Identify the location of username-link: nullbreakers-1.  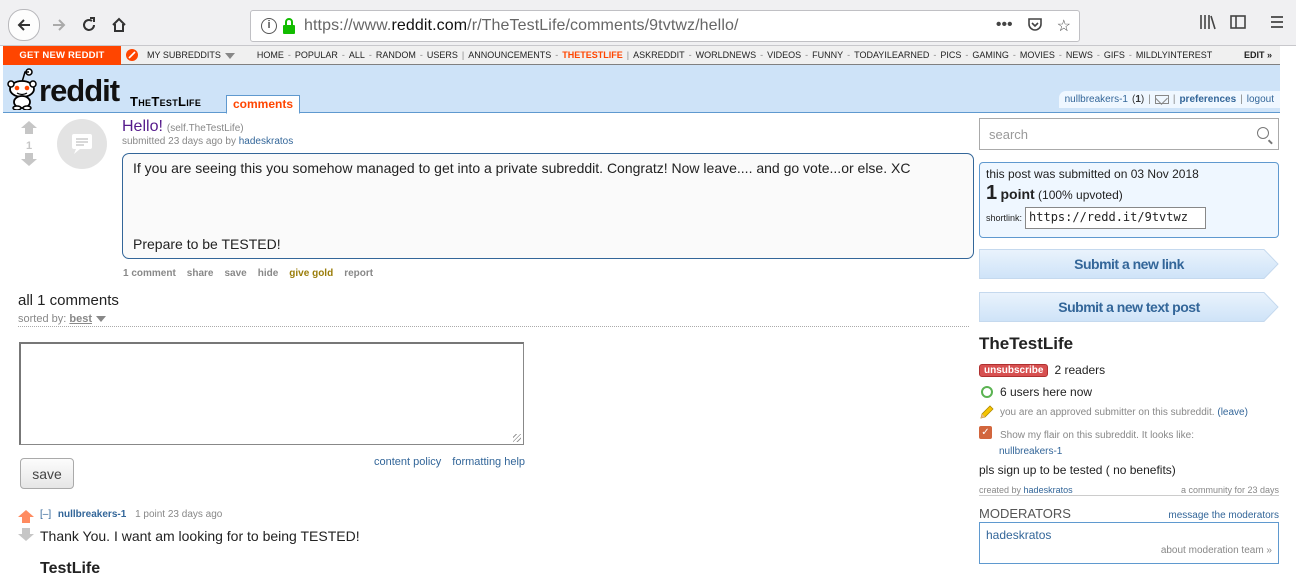
(1096, 99).